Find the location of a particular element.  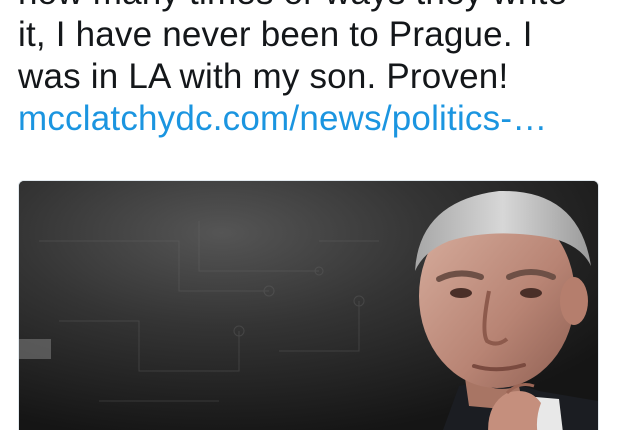

tweet-text-line: how many times or ways they write is located at coordinates (313, 7).